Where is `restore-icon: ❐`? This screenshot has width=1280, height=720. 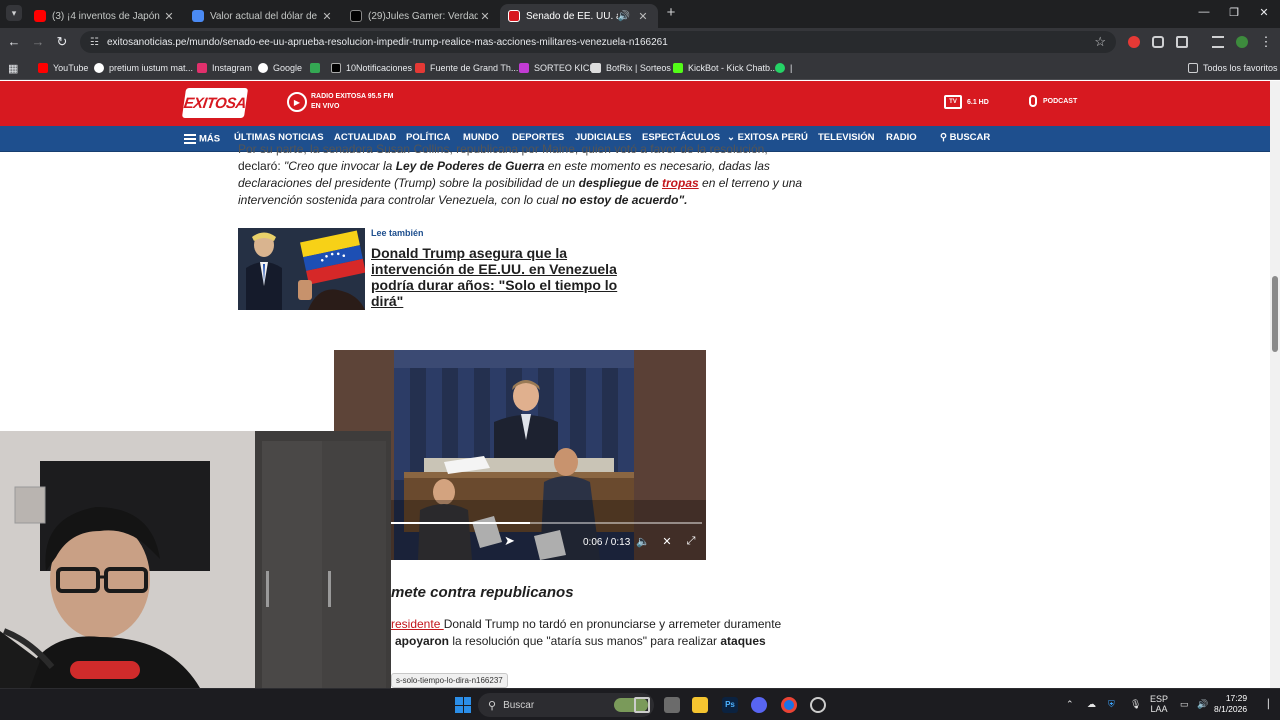
restore-icon: ❐ is located at coordinates (1234, 12).